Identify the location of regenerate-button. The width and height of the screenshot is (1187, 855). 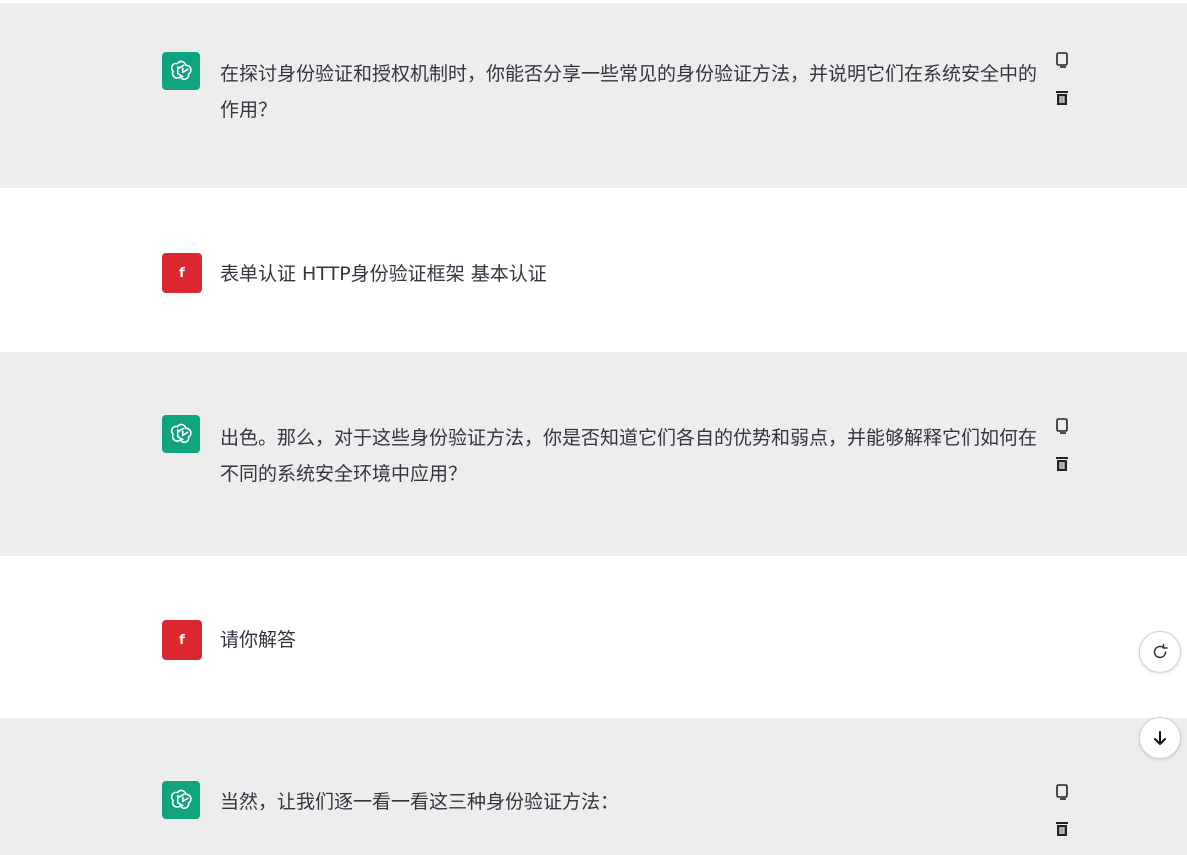
(1160, 652).